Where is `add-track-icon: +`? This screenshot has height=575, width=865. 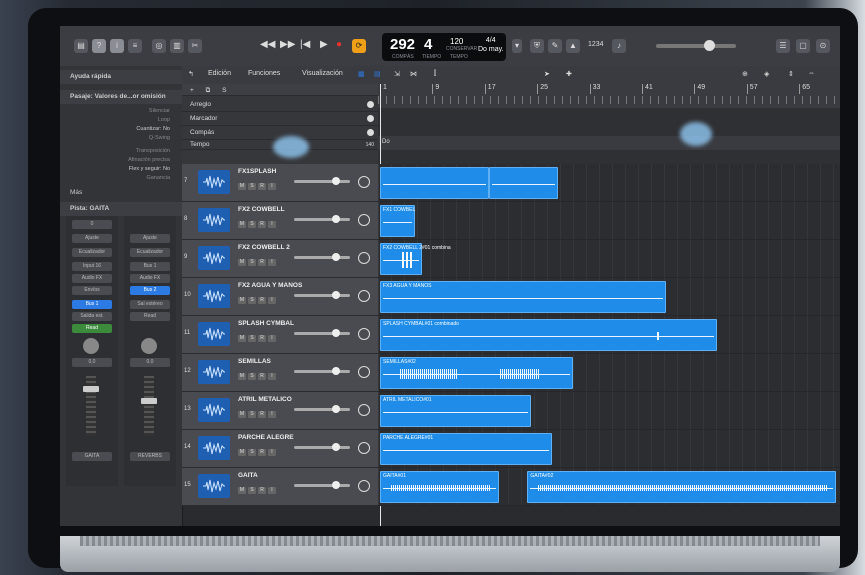 add-track-icon: + is located at coordinates (192, 90).